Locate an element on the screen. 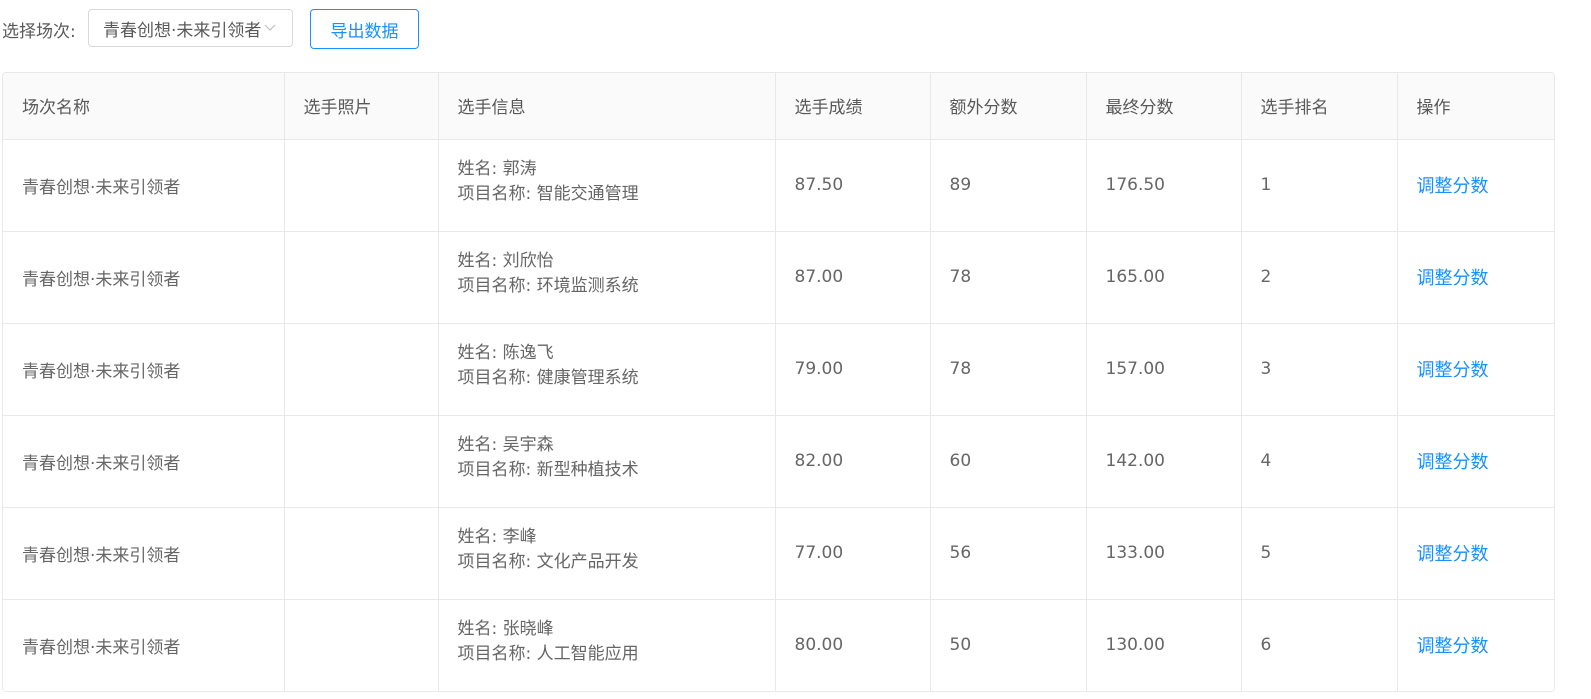 The height and width of the screenshot is (699, 1591). player-name-line: 姓名: 吴宇森 is located at coordinates (616, 445).